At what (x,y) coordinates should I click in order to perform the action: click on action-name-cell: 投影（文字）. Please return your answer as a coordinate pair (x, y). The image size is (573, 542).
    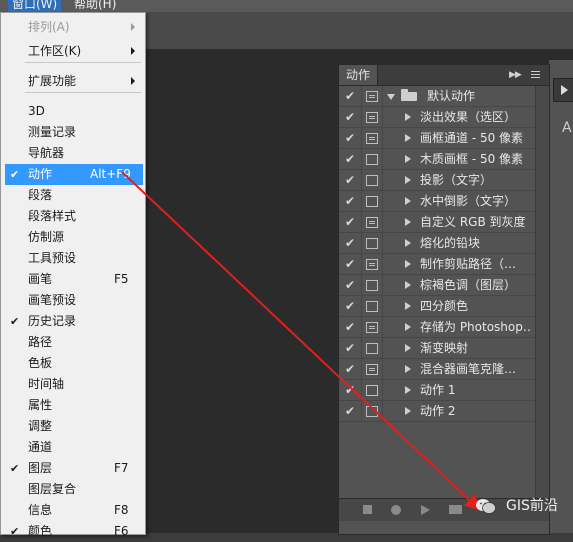
    Looking at the image, I should click on (459, 180).